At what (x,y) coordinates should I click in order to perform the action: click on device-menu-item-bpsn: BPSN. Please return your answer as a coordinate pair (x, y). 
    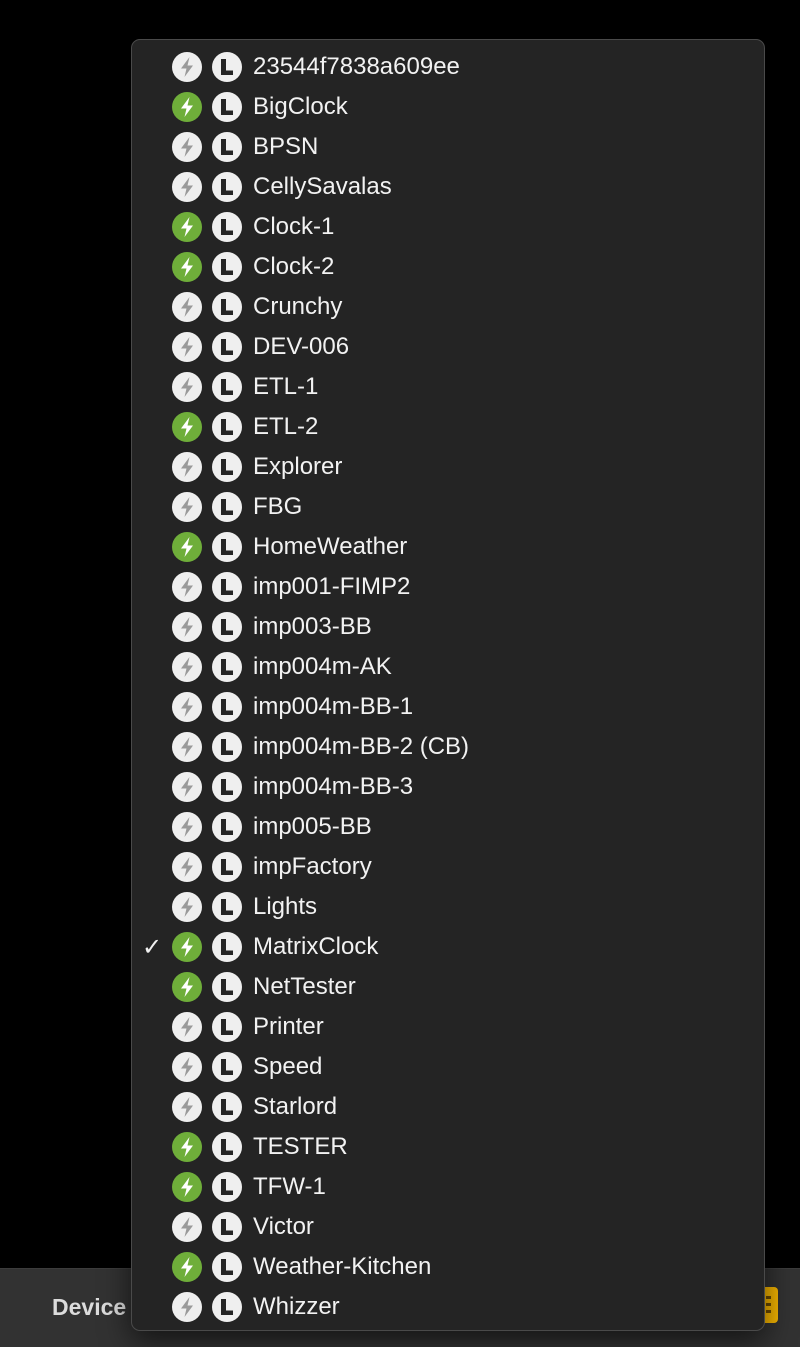
    Looking at the image, I should click on (448, 147).